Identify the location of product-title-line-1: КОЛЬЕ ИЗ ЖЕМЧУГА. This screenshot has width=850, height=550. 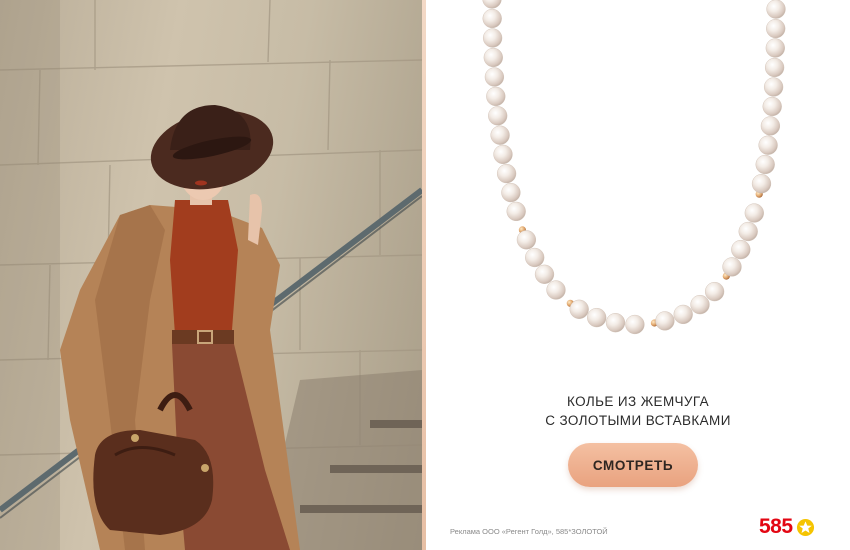
(638, 401).